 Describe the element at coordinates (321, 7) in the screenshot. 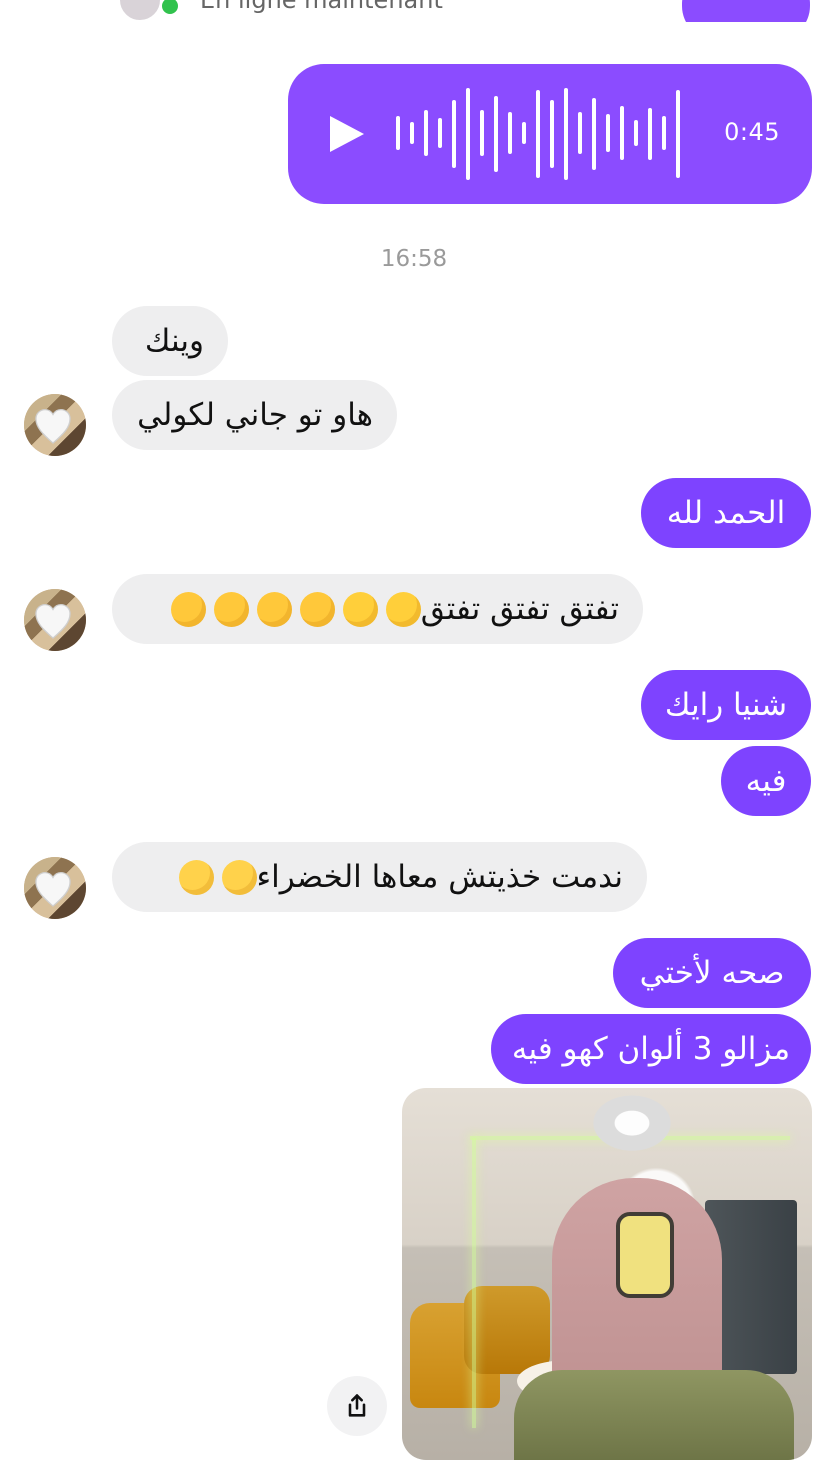

I see `online-status-text: En ligne maintenant` at that location.